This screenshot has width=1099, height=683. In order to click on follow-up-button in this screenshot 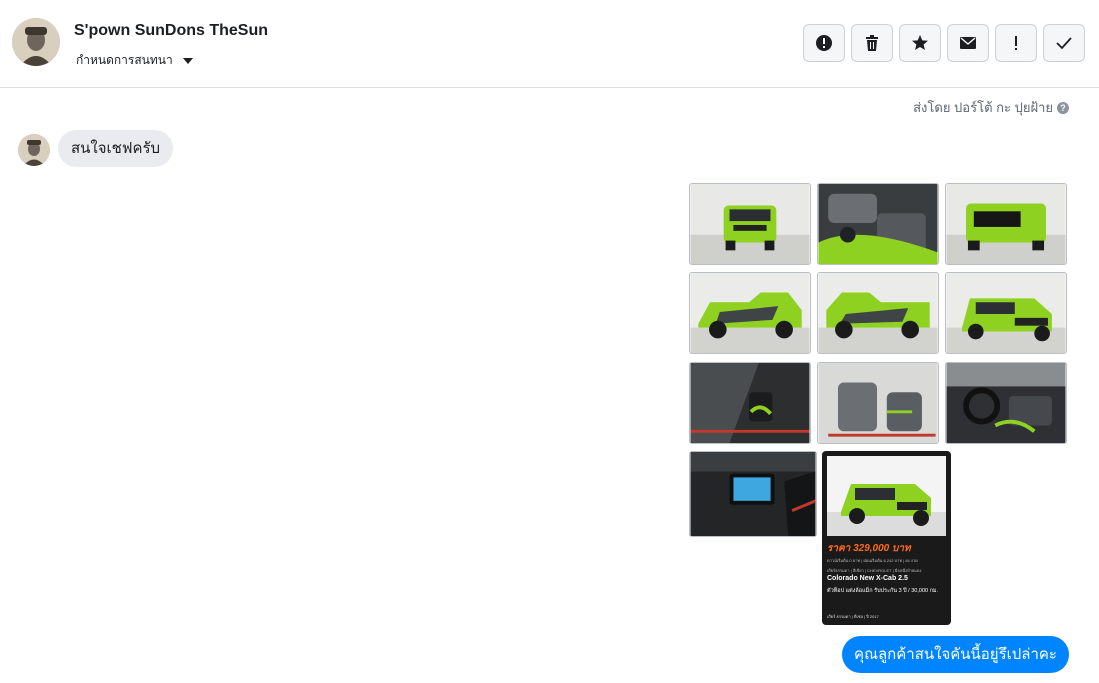, I will do `click(1016, 43)`.